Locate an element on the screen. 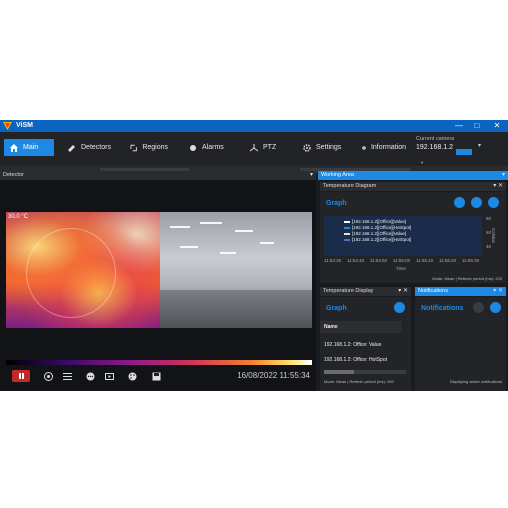  save-icon is located at coordinates (156, 376).